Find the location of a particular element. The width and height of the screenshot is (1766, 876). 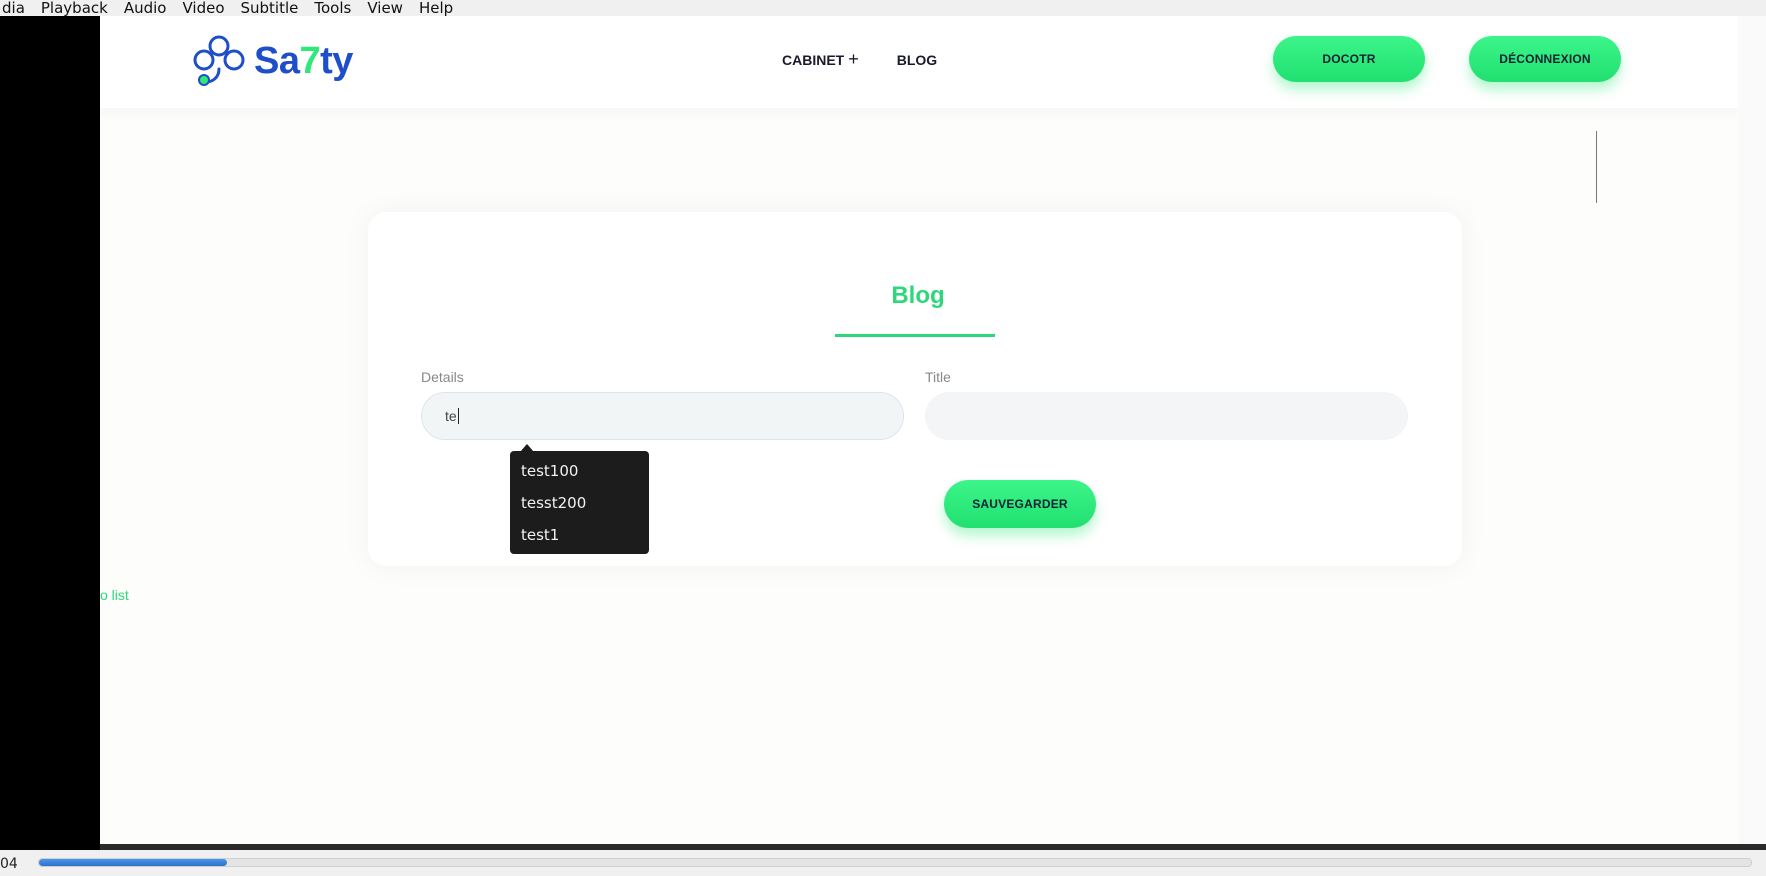

menu-tools: Tools is located at coordinates (332, 8).